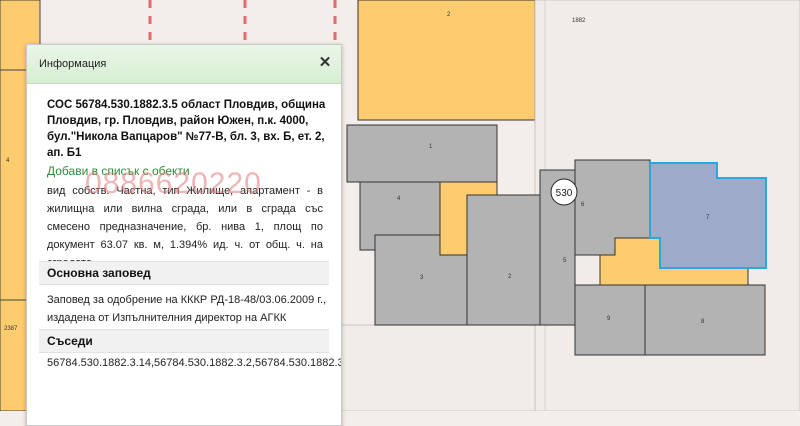  I want to click on section-title-neighbours: Съседи, so click(70, 341).